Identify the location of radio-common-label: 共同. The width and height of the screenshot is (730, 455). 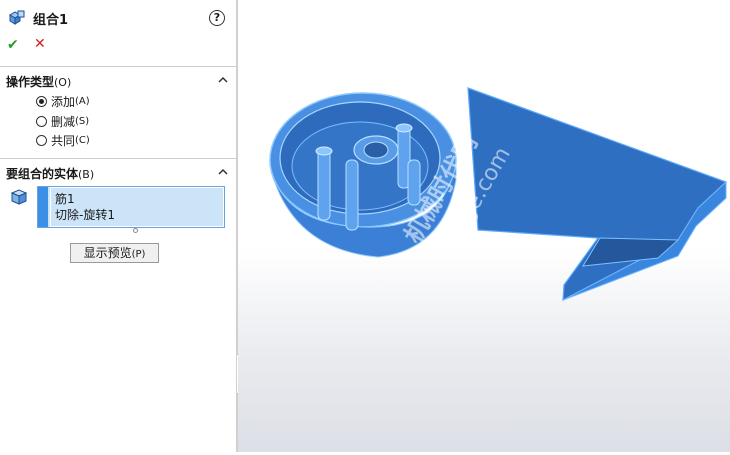
(63, 140).